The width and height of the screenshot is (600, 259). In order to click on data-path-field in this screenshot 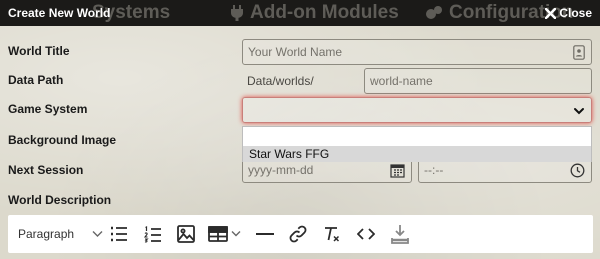, I will do `click(478, 81)`.